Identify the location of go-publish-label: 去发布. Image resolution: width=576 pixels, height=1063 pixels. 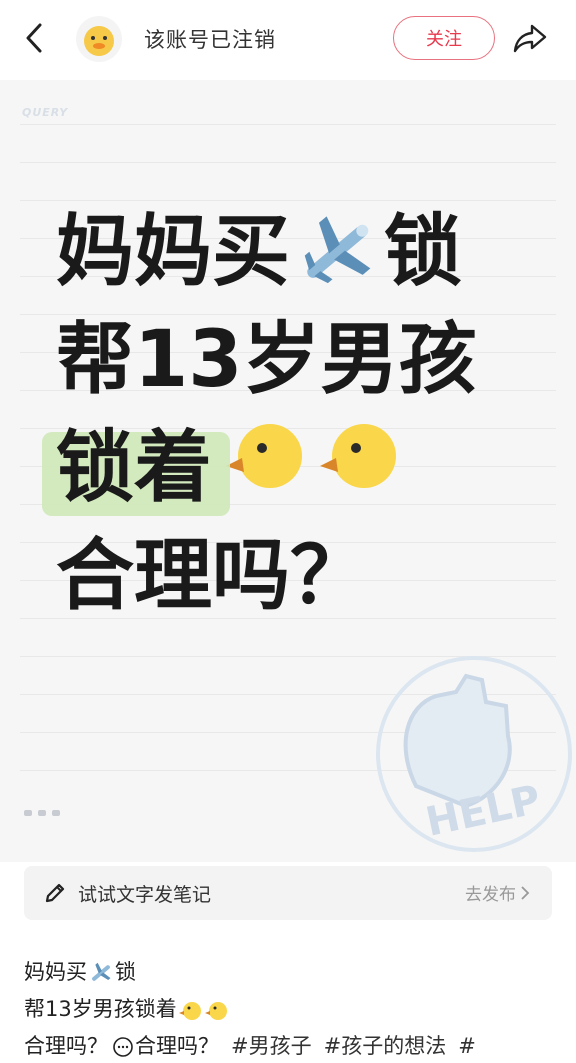
(490, 895).